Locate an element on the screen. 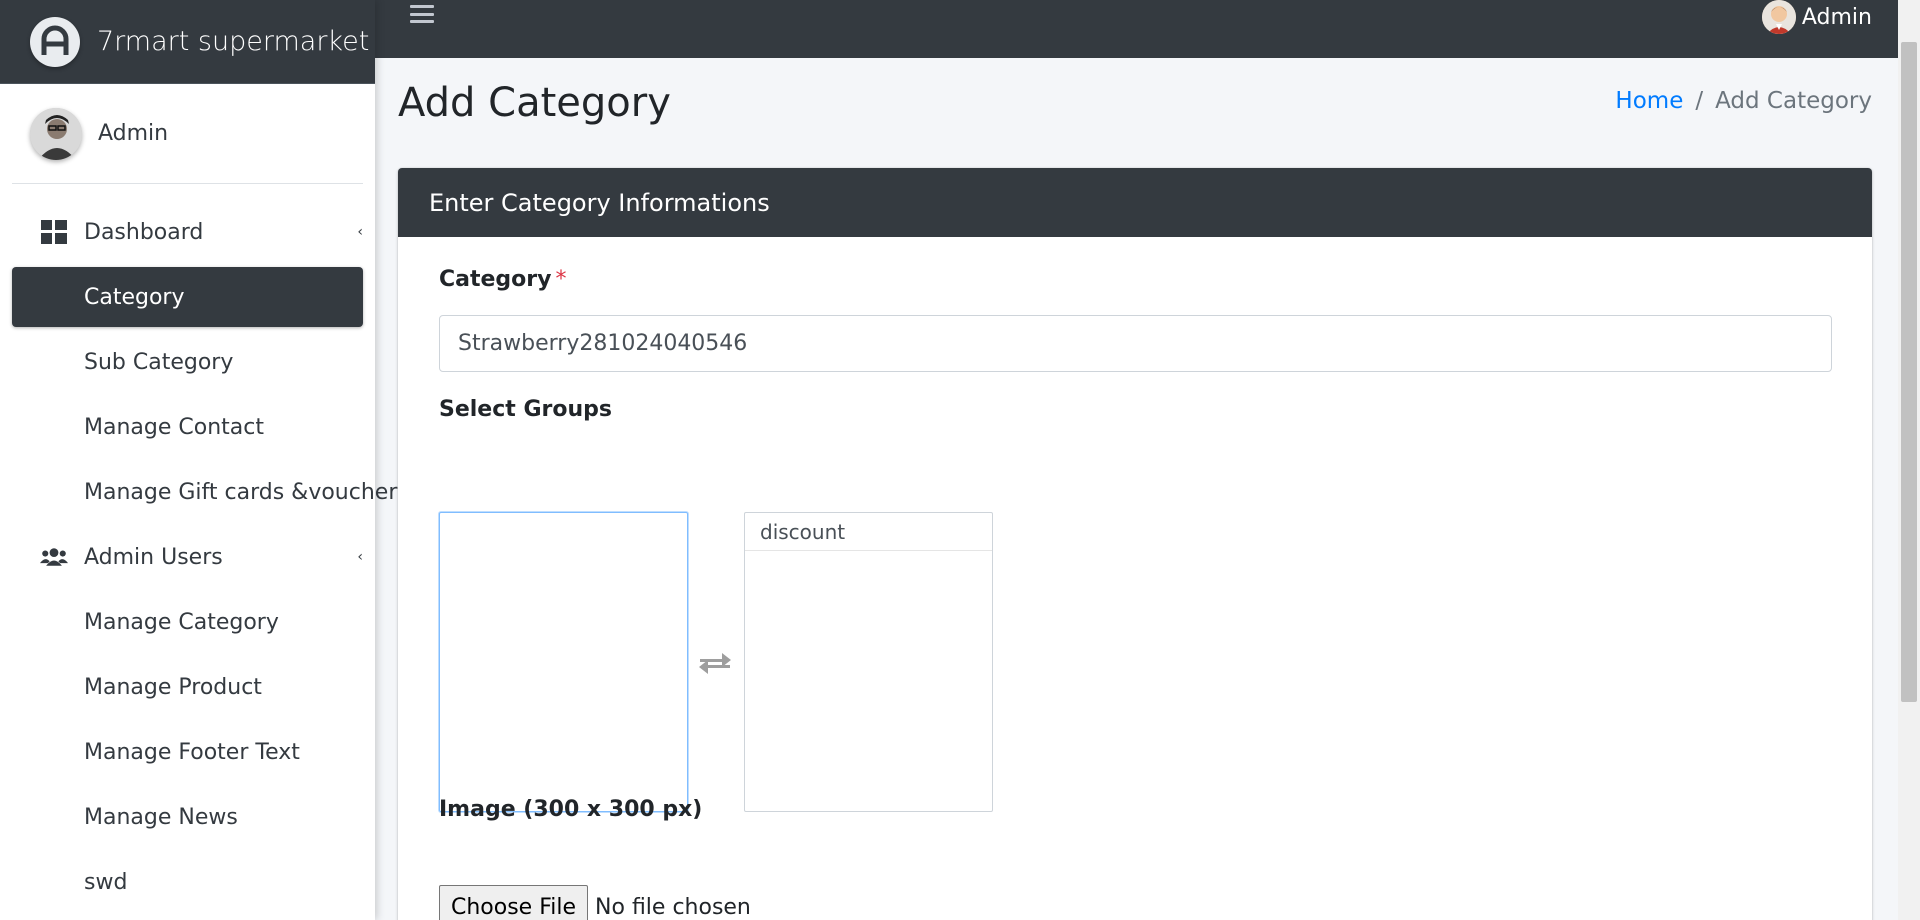 Image resolution: width=1920 pixels, height=920 pixels. sidebar-item-label: swd is located at coordinates (106, 882).